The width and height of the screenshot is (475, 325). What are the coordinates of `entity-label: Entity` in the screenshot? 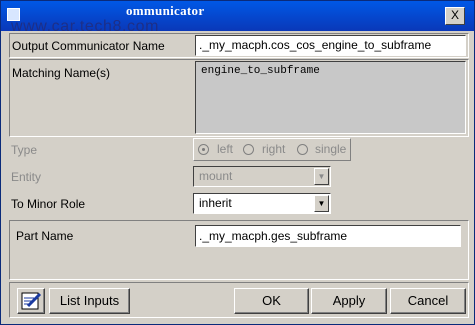 It's located at (26, 177).